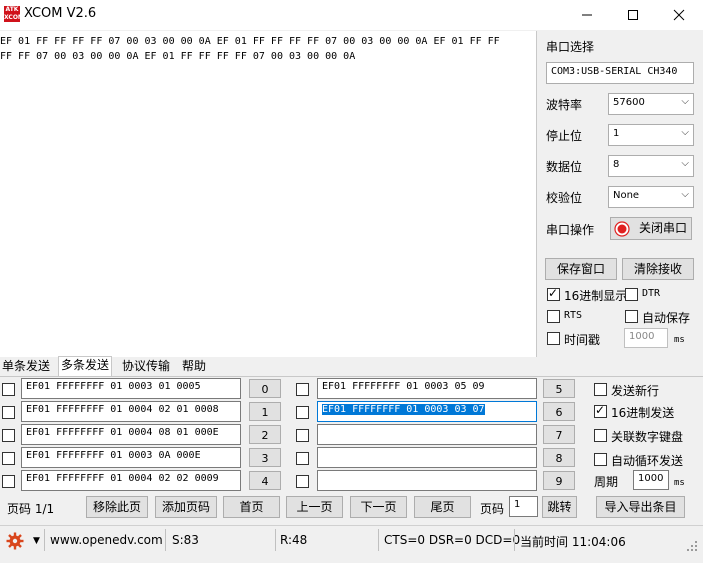 Image resolution: width=703 pixels, height=563 pixels. Describe the element at coordinates (679, 483) in the screenshot. I see `period-unit: ms` at that location.